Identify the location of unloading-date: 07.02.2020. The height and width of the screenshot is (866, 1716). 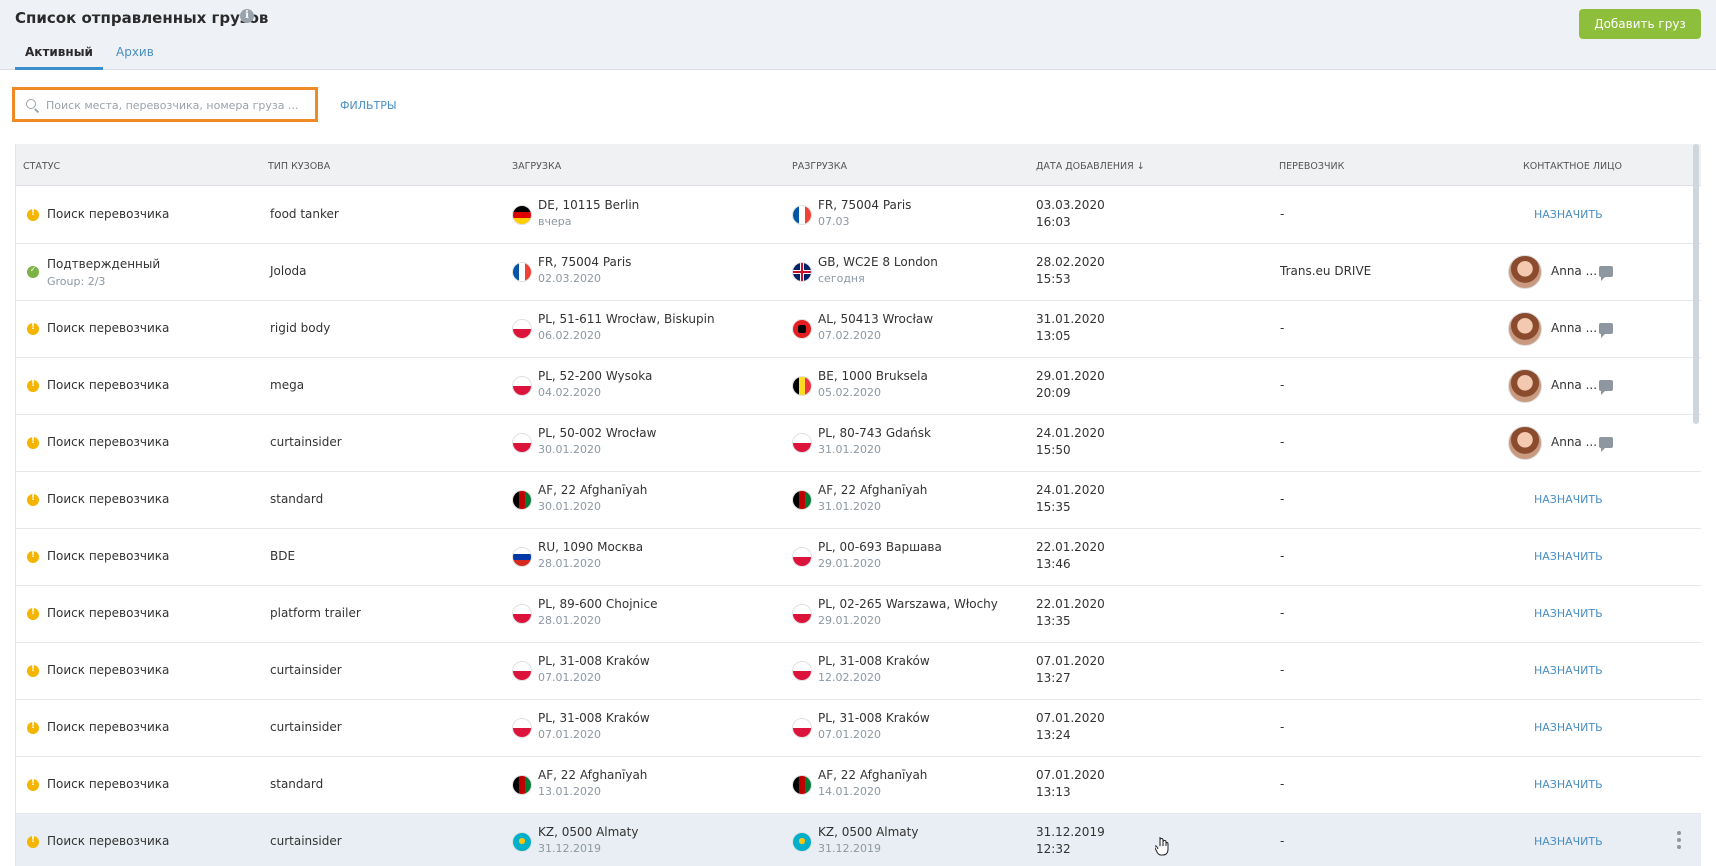
(849, 335).